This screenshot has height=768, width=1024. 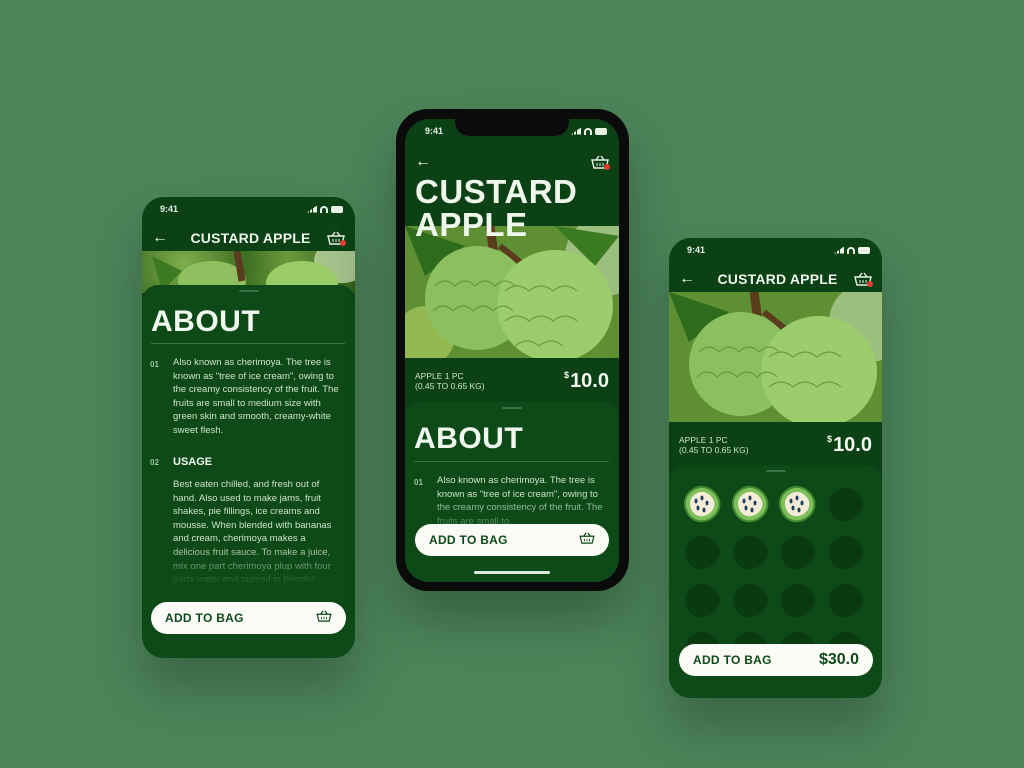 I want to click on item-number: 02, so click(x=154, y=462).